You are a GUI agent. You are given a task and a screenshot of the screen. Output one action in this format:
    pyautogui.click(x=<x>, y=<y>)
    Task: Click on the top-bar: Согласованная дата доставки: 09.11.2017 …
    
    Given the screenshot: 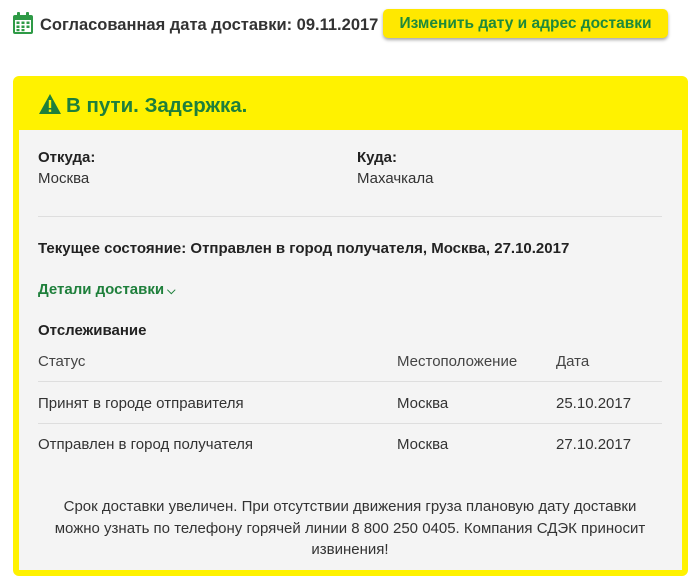 What is the action you would take?
    pyautogui.click(x=350, y=30)
    